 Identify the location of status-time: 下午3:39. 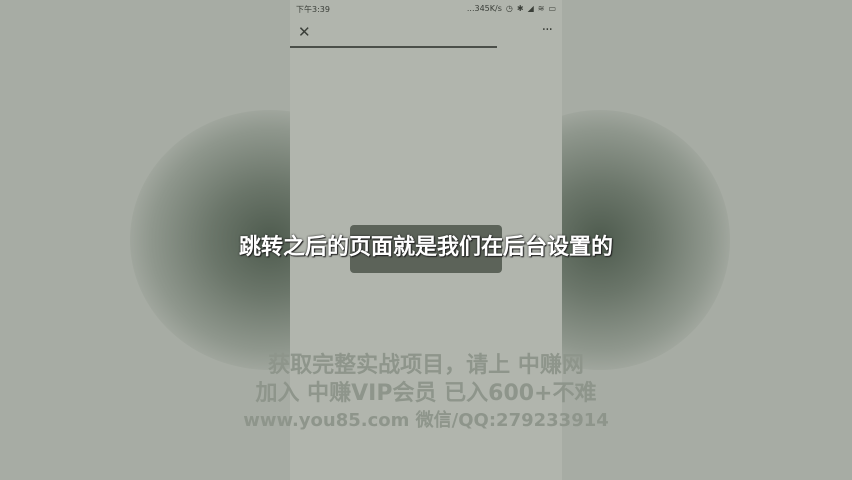
(313, 9).